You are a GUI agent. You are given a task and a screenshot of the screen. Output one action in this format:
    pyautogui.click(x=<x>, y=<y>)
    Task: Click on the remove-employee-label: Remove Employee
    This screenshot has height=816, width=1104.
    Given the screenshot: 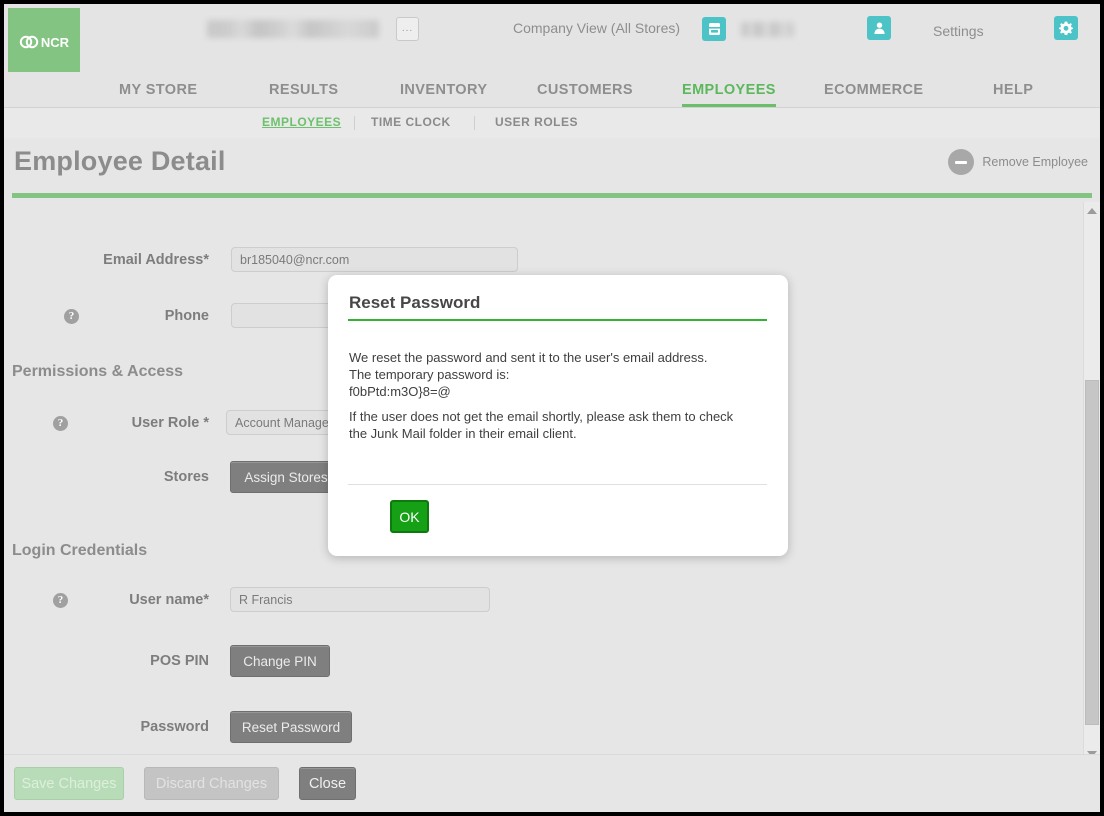 What is the action you would take?
    pyautogui.click(x=1035, y=162)
    